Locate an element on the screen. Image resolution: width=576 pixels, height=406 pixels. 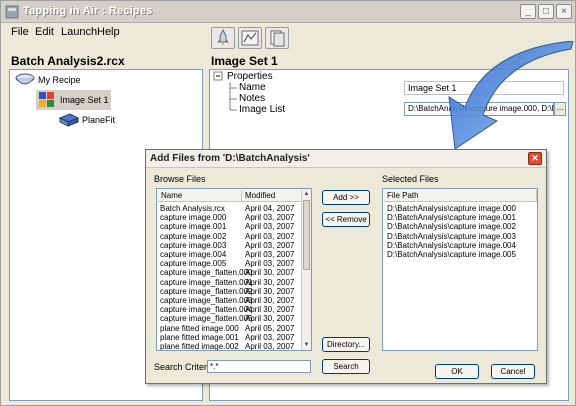
selected-file-row: D:\BatchAnalysis\capture image.000 is located at coordinates (451, 208).